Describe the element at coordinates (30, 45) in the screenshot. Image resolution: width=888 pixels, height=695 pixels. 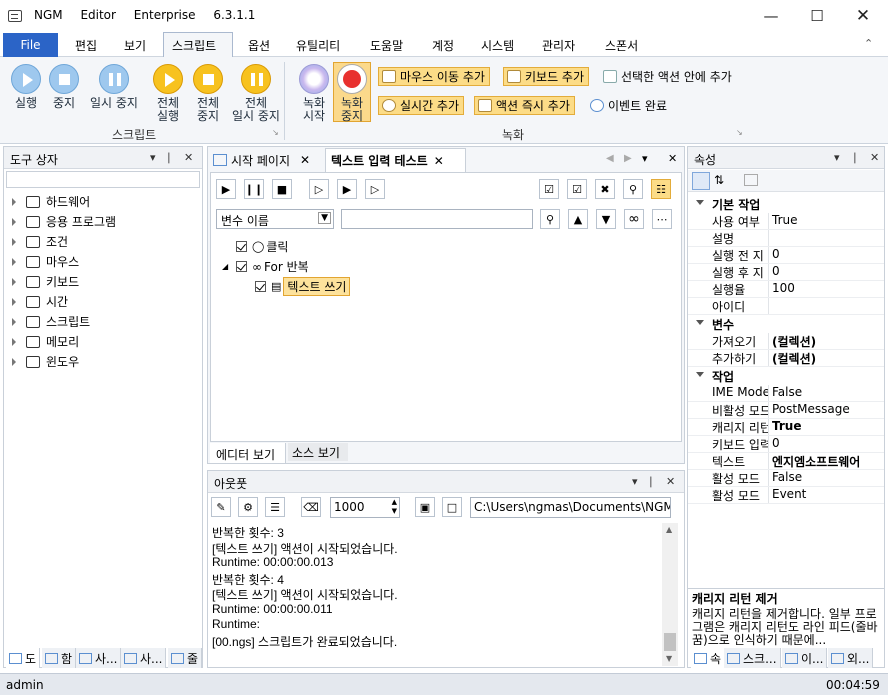
I see `file-menu: File` at that location.